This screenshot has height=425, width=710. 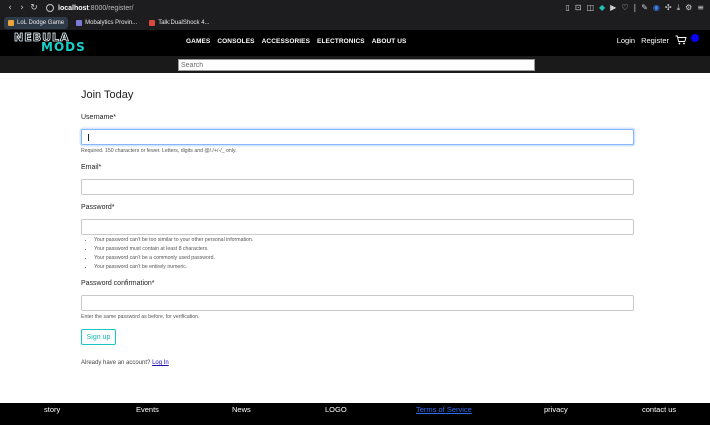 I want to click on account-links: Login Register, so click(x=658, y=39).